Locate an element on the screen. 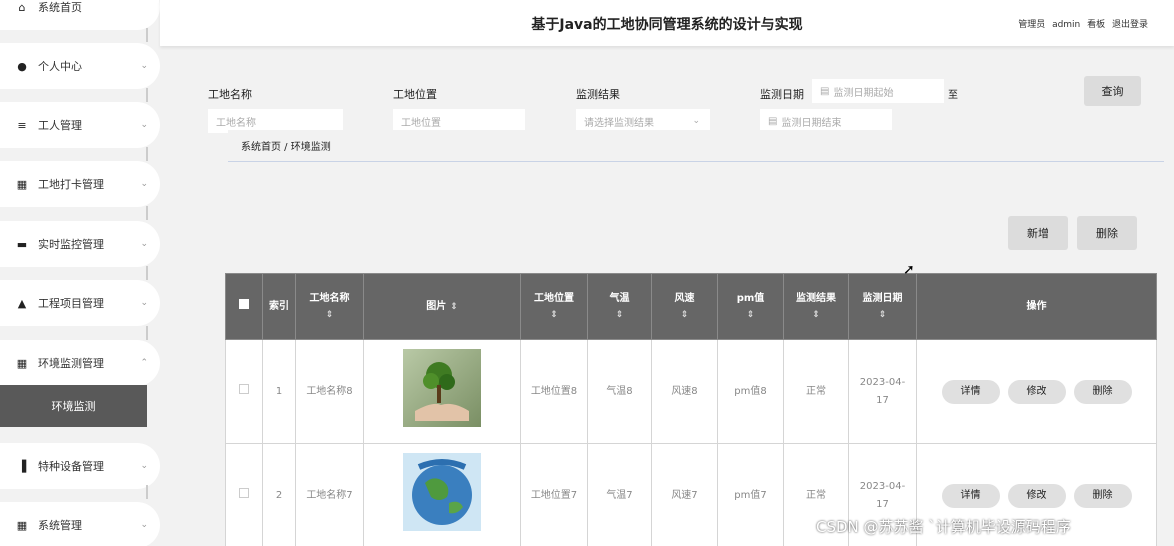 This screenshot has width=1174, height=546. select-all-checkbox is located at coordinates (244, 303).